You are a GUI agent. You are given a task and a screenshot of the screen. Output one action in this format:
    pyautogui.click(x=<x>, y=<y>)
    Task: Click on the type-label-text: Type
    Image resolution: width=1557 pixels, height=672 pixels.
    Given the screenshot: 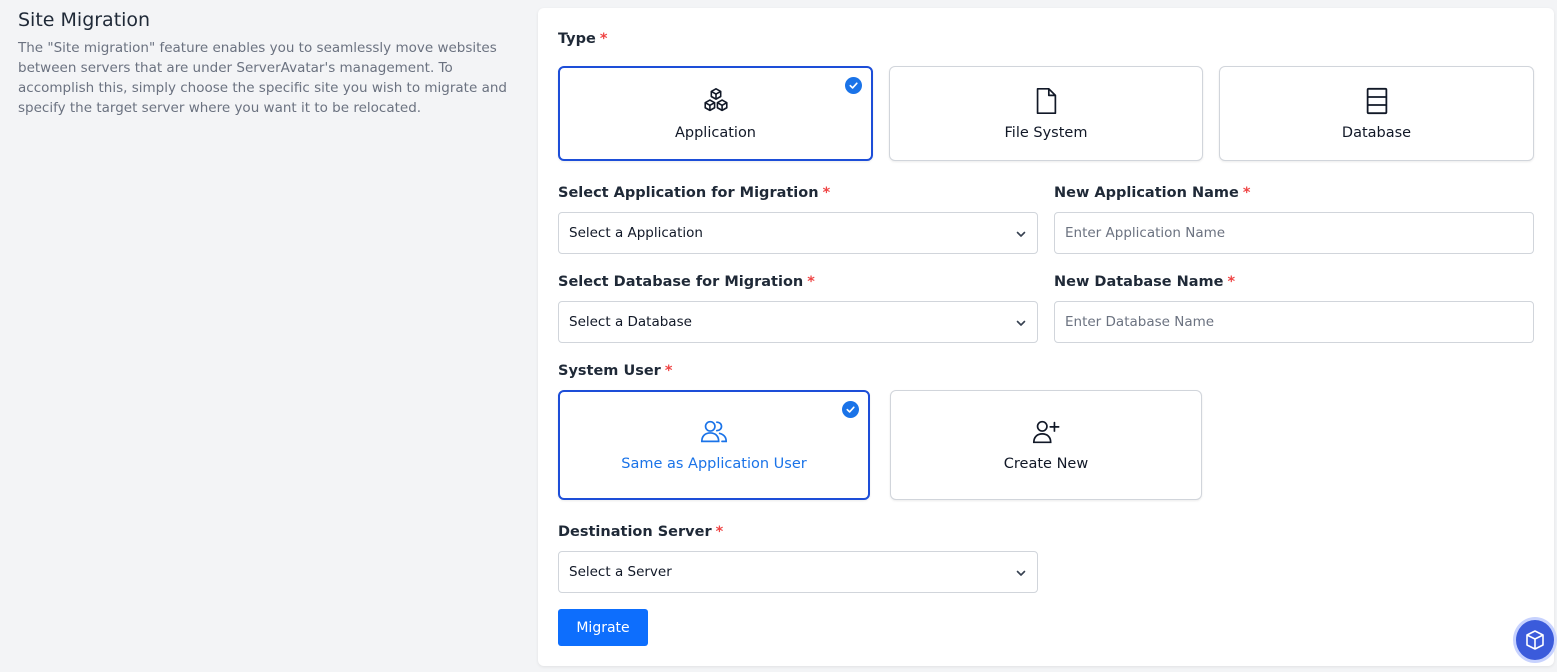 What is the action you would take?
    pyautogui.click(x=577, y=39)
    